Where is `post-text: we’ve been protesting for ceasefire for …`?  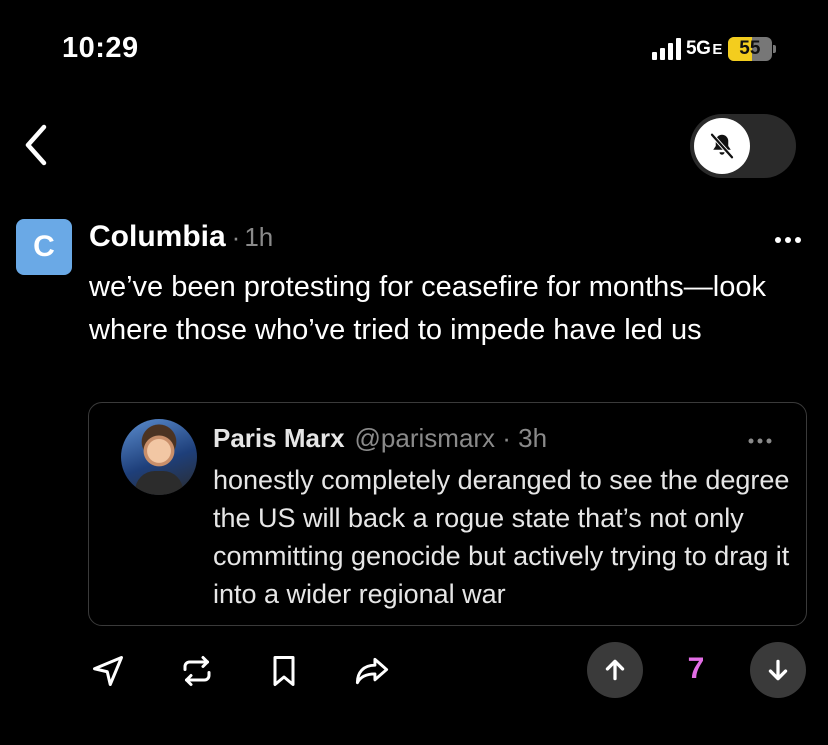 post-text: we’ve been protesting for ceasefire for … is located at coordinates (428, 308).